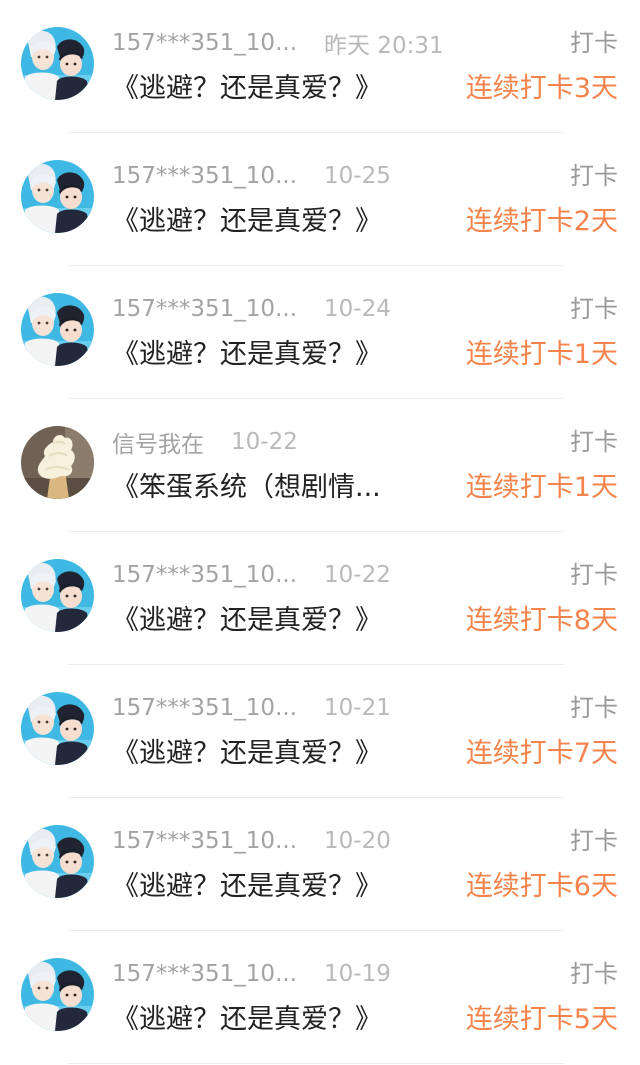  I want to click on streak-count: 连续打卡8天, so click(541, 620).